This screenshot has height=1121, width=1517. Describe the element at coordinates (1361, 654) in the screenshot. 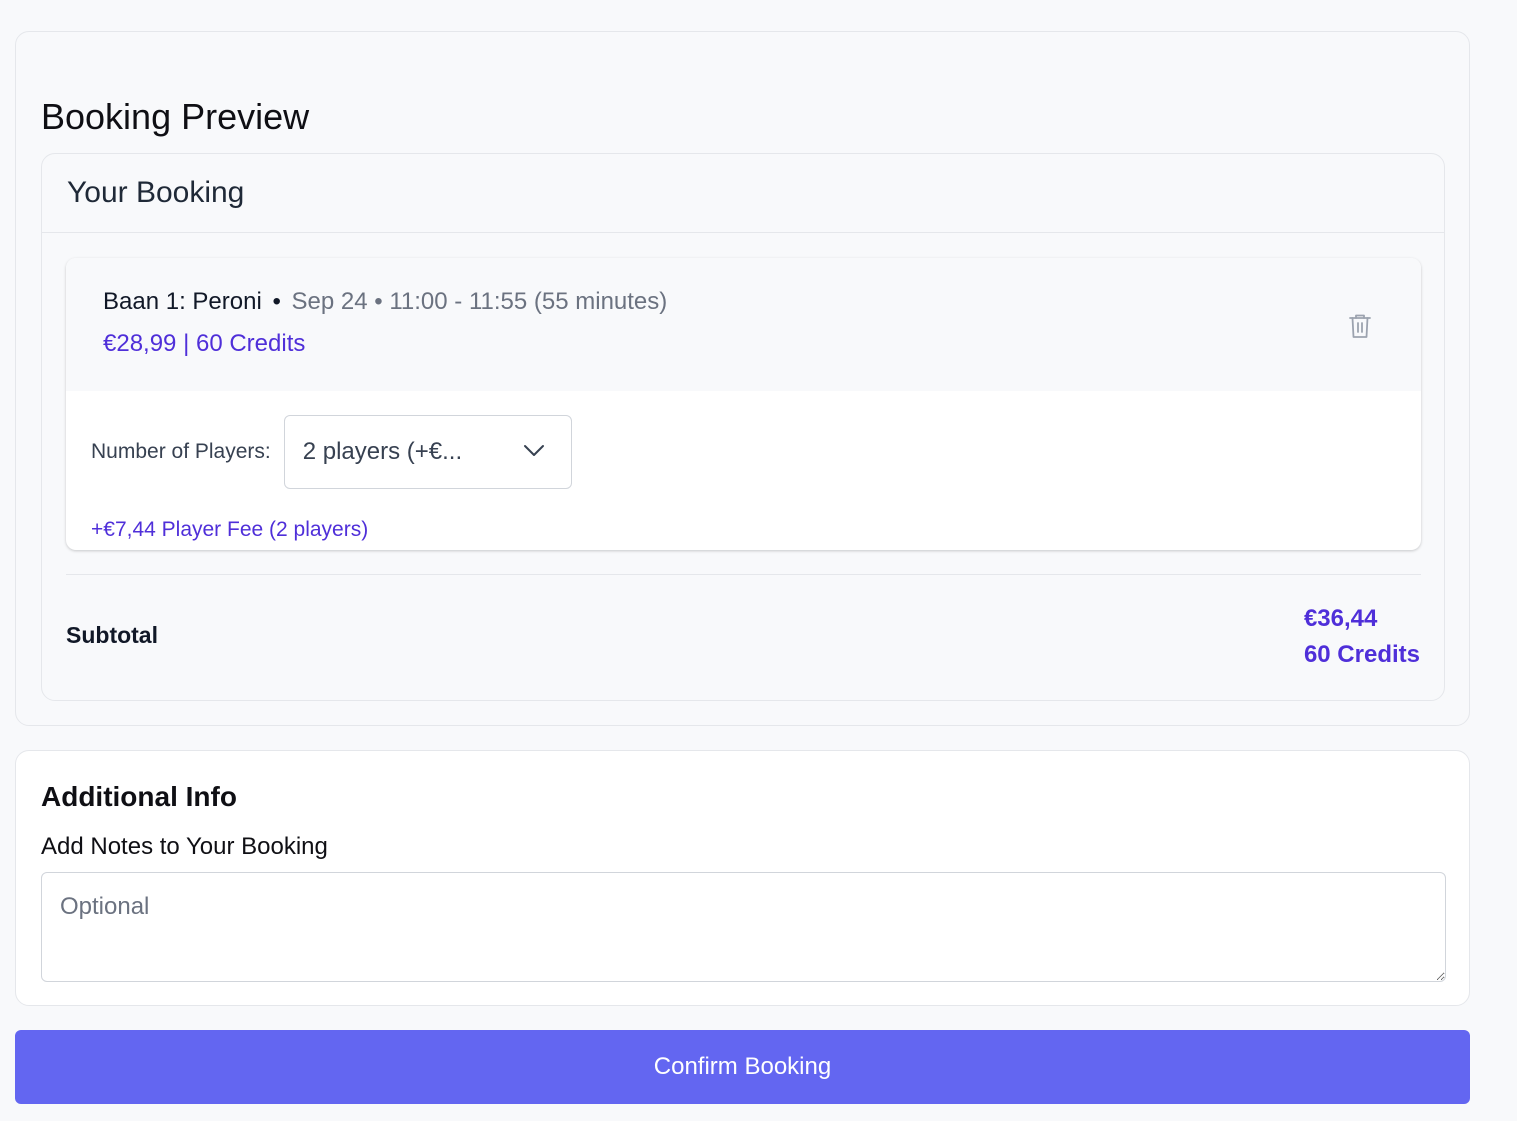

I see `subtotal-credits: 60 Credits` at that location.